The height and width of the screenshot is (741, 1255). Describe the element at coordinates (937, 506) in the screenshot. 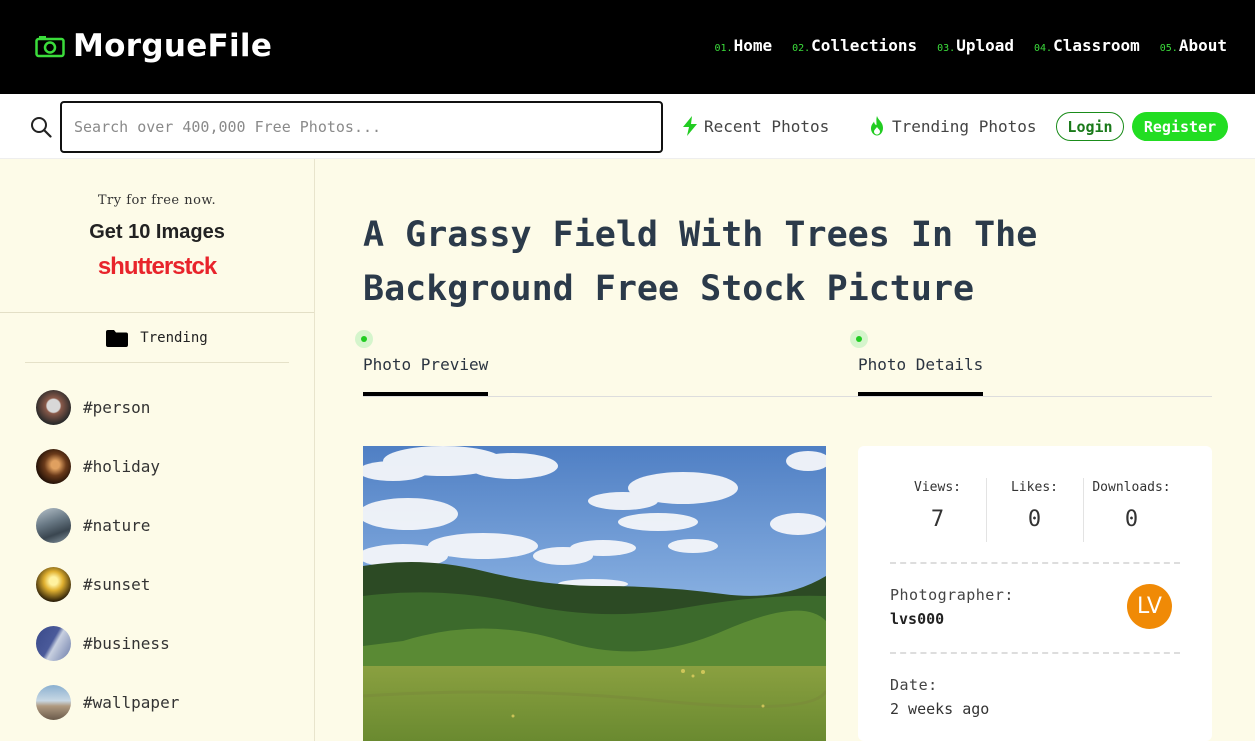

I see `views-stat: Views: 7` at that location.